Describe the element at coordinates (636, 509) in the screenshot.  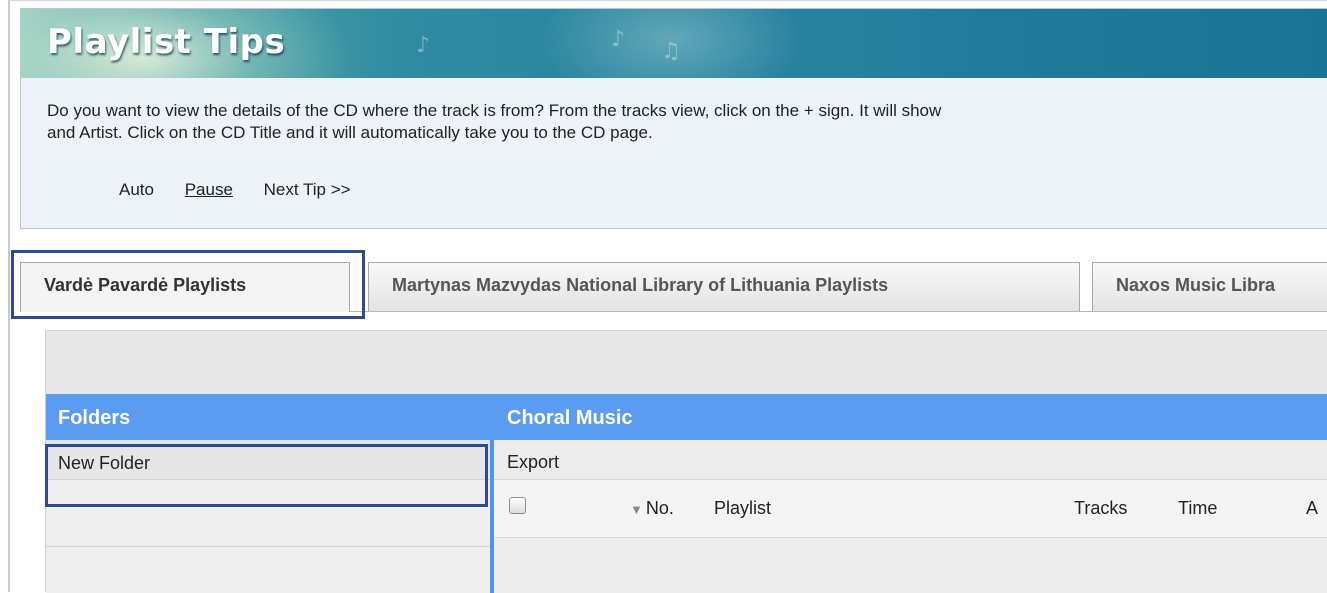
I see `sort-desc-icon: ▼` at that location.